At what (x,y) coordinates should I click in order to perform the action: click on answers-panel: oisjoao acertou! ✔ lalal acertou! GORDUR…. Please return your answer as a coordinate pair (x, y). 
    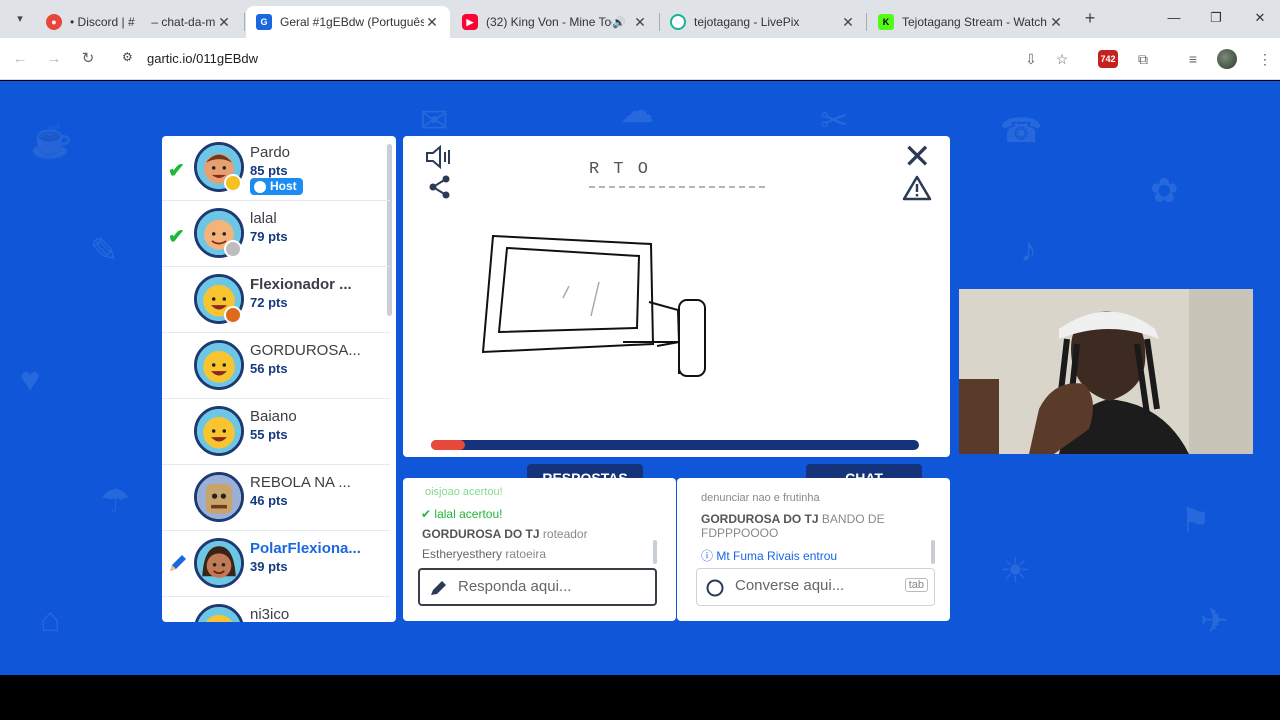
    Looking at the image, I should click on (539, 549).